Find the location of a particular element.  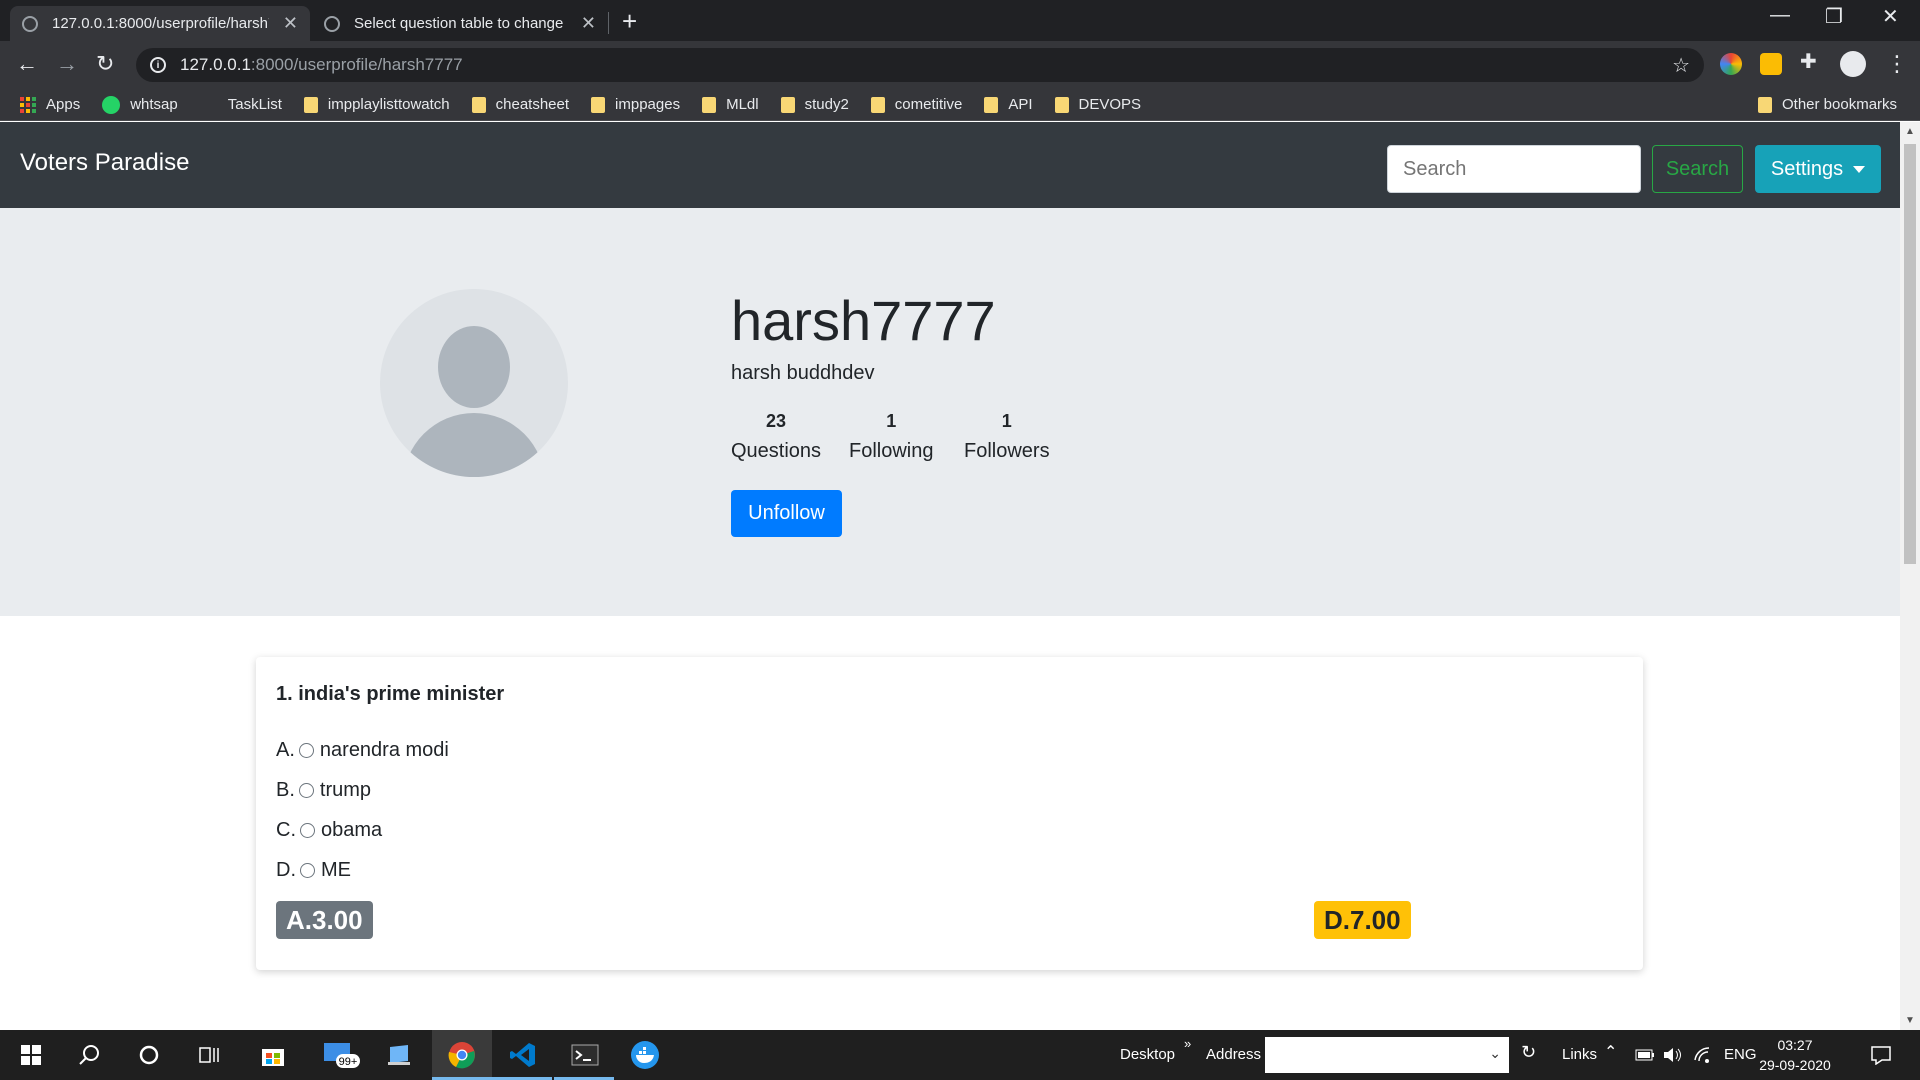

search-icon is located at coordinates (89, 1055).